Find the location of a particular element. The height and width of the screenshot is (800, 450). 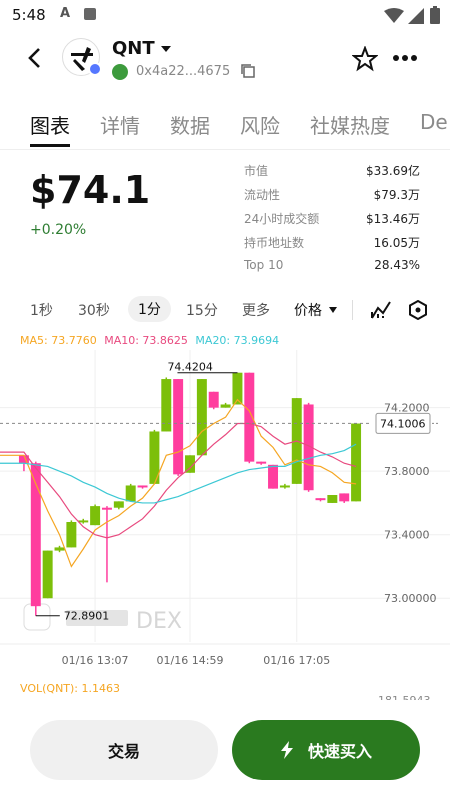

x-tick-label: 01/16 14:59 is located at coordinates (190, 660).